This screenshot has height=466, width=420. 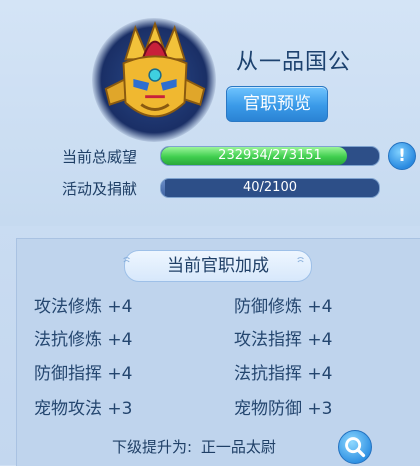 I want to click on donation-value: 40/2100, so click(x=269, y=187).